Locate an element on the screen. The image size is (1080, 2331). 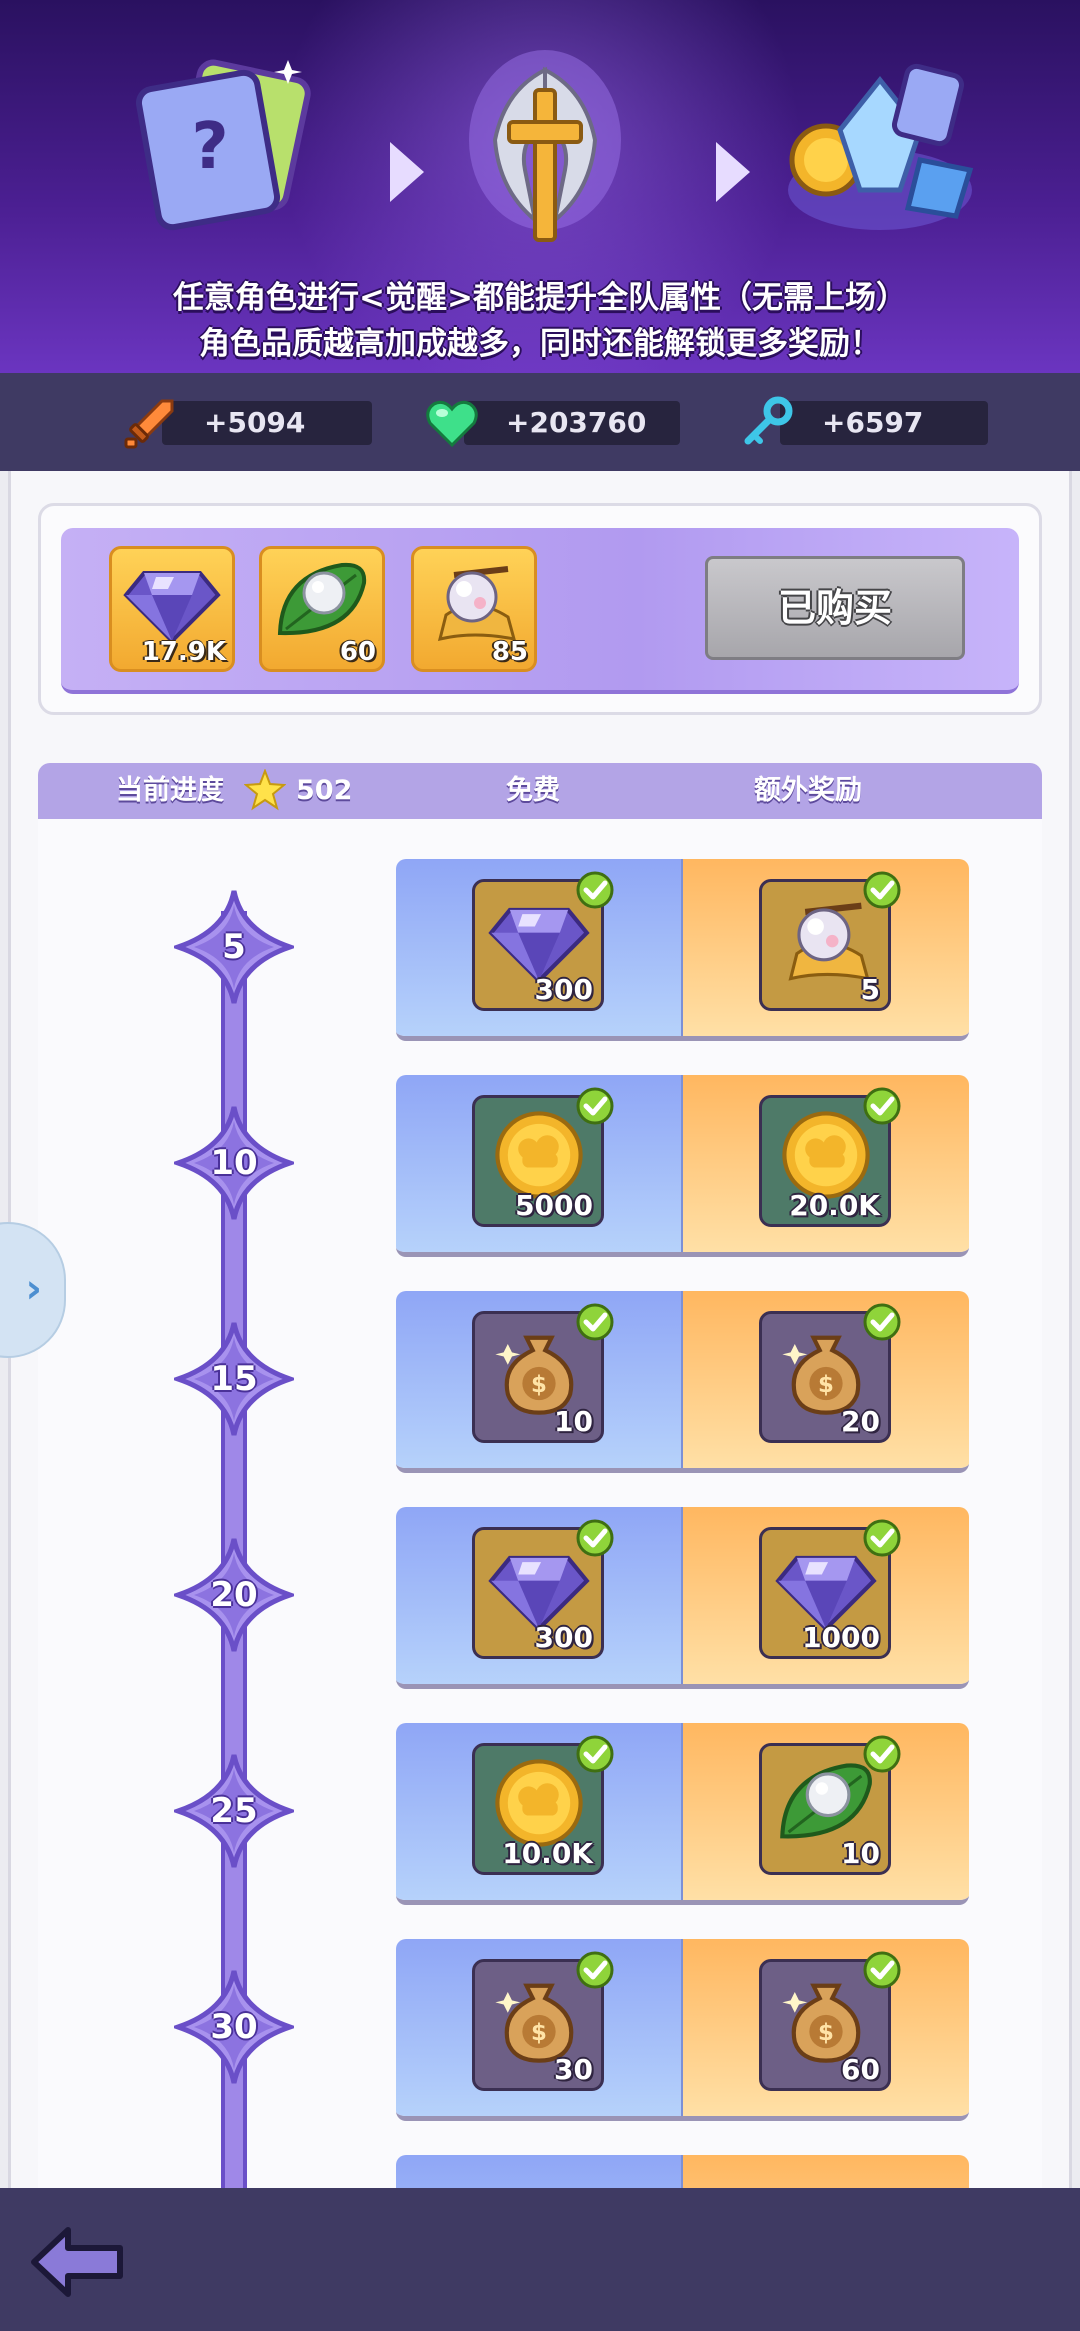
reward-row is located at coordinates (682, 2171).